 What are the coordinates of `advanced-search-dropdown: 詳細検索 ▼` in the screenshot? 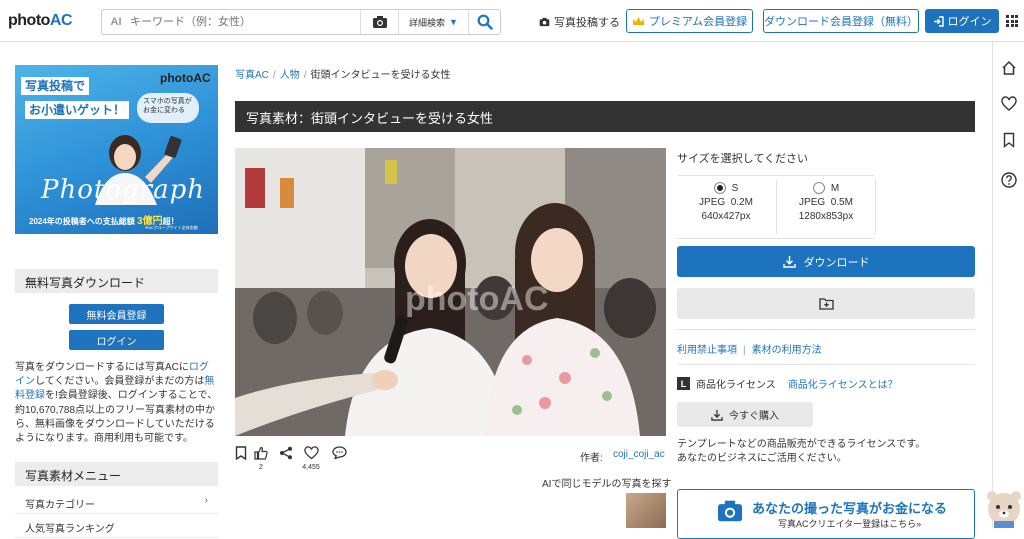 It's located at (433, 22).